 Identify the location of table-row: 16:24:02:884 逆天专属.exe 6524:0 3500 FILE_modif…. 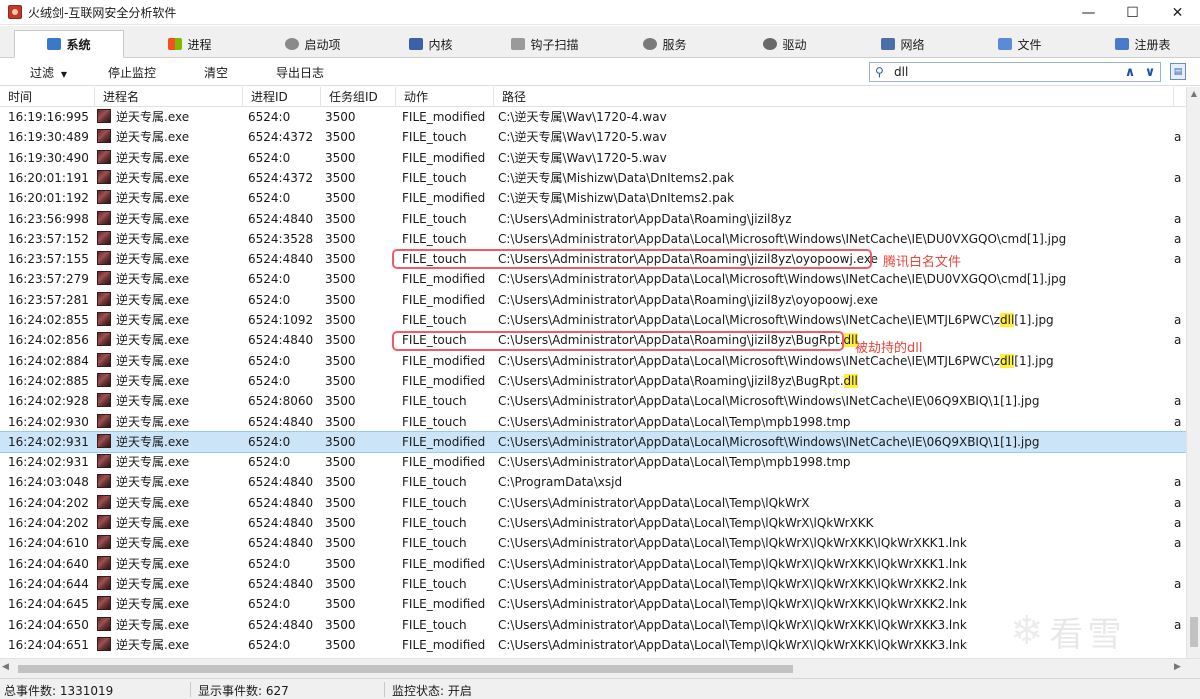
(593, 361).